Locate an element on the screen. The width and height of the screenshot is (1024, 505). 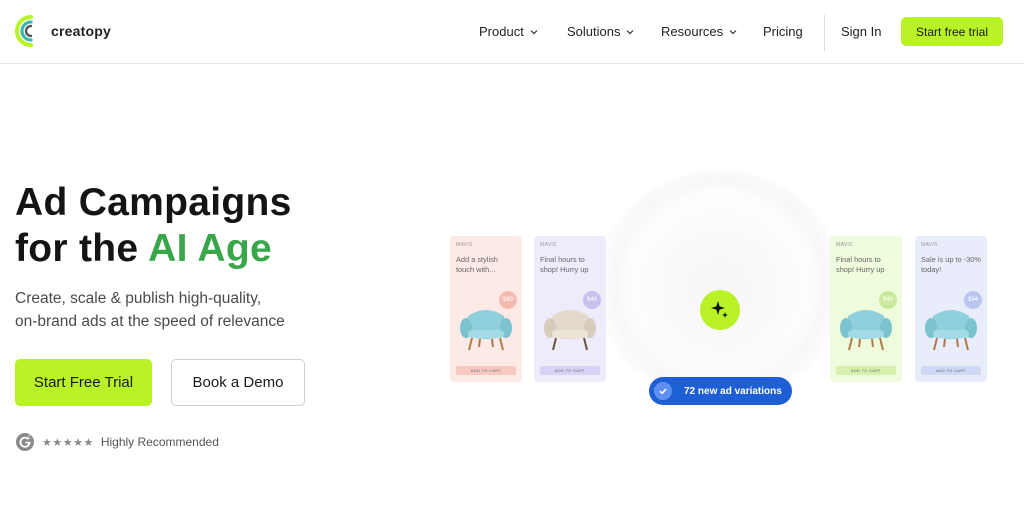
sparkle-button is located at coordinates (720, 310).